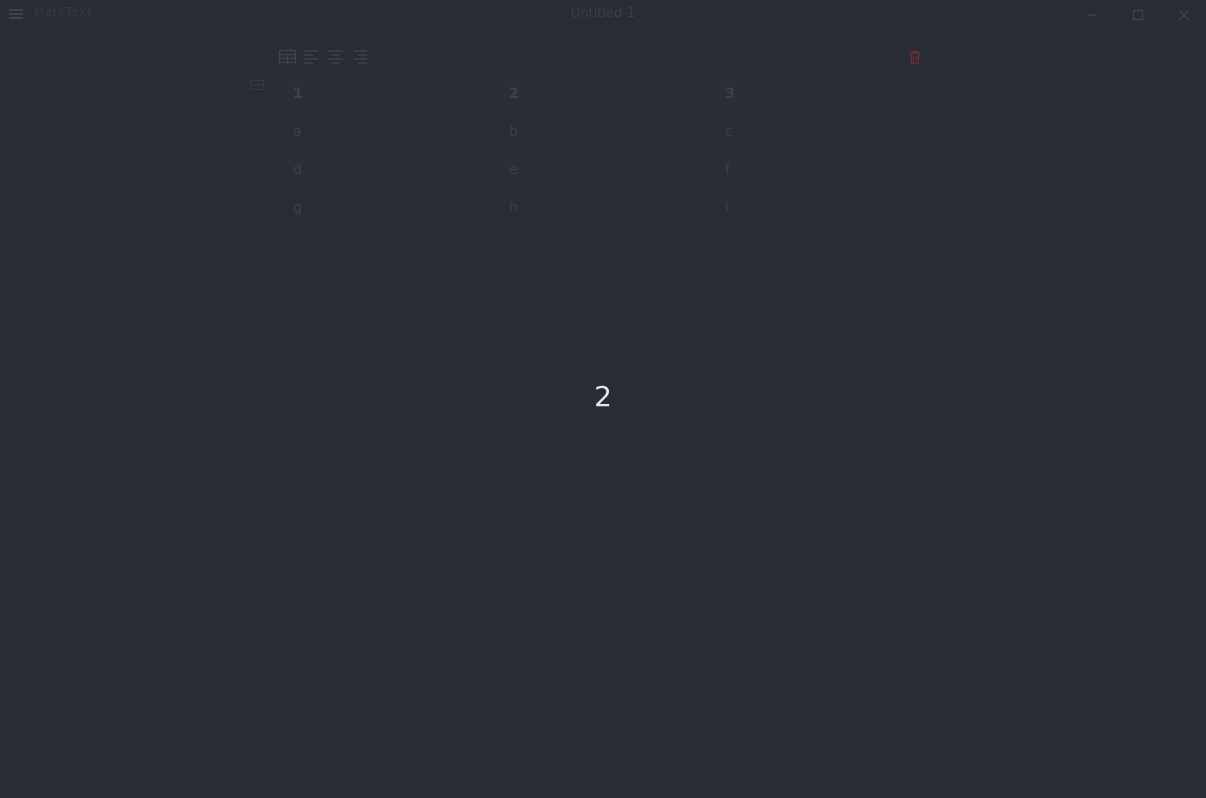 The width and height of the screenshot is (1206, 798). I want to click on table-cell: f, so click(818, 170).